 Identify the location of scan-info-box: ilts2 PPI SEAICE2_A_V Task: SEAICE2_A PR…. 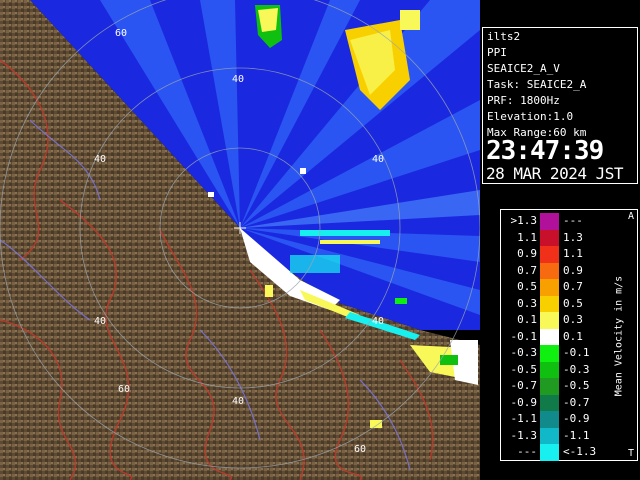
(560, 105).